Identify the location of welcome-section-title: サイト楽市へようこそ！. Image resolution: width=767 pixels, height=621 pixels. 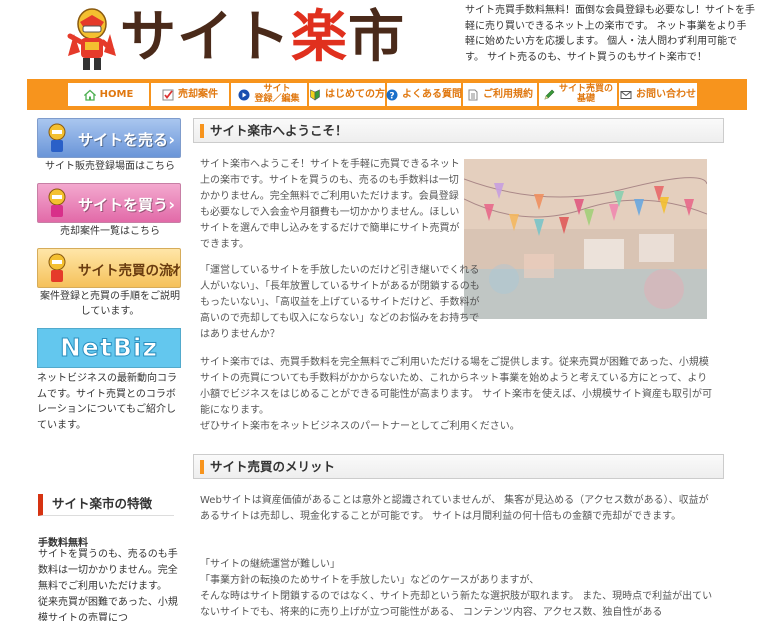
(458, 130).